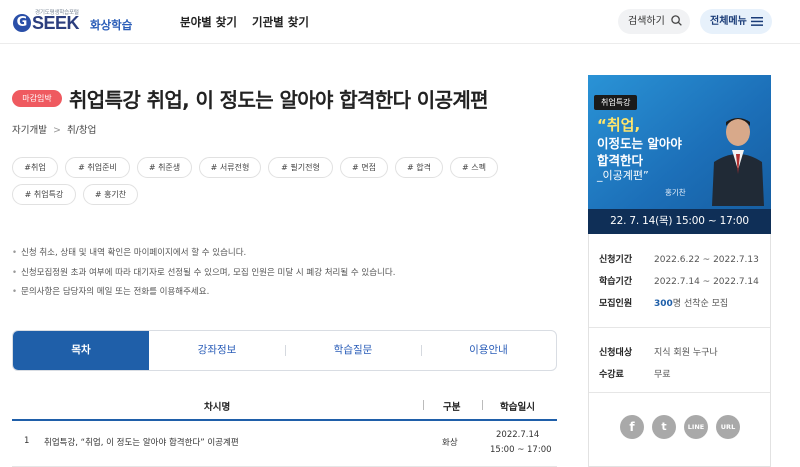 This screenshot has height=467, width=800. Describe the element at coordinates (632, 427) in the screenshot. I see `facebook-share-icon: f` at that location.